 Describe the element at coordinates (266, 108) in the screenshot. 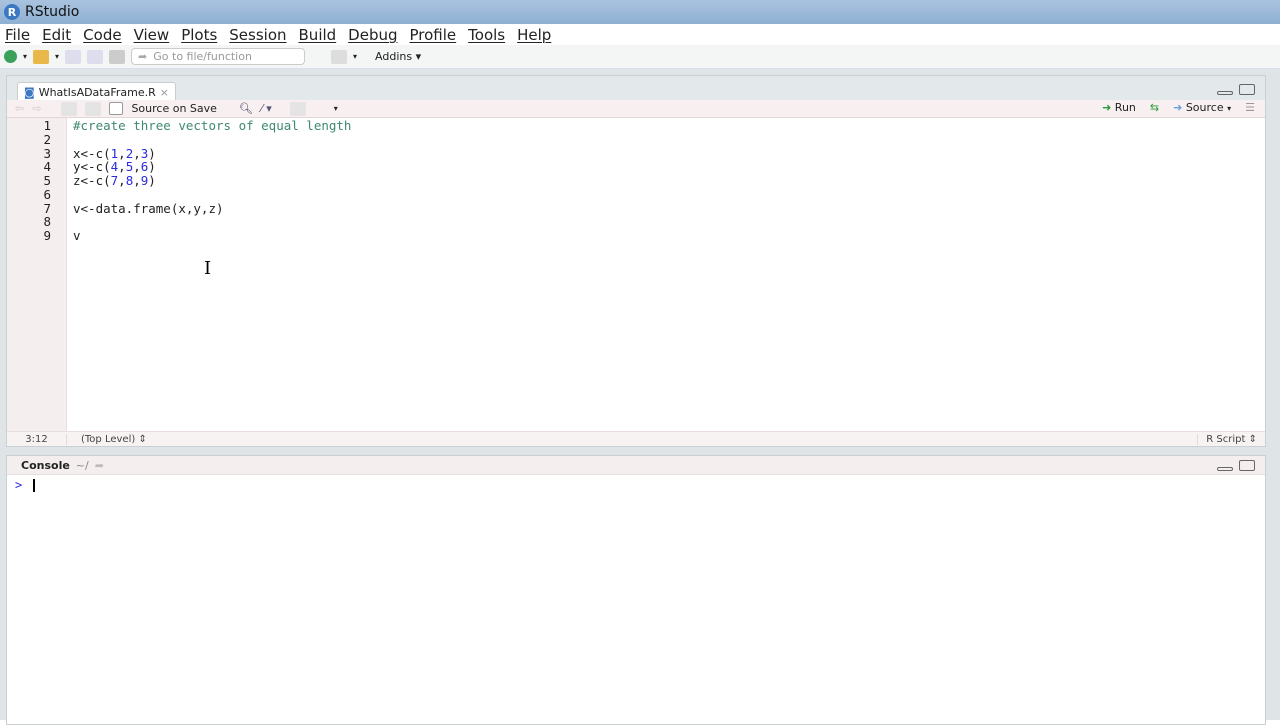

I see `magic-wand-icon: ⁄ ▾` at that location.